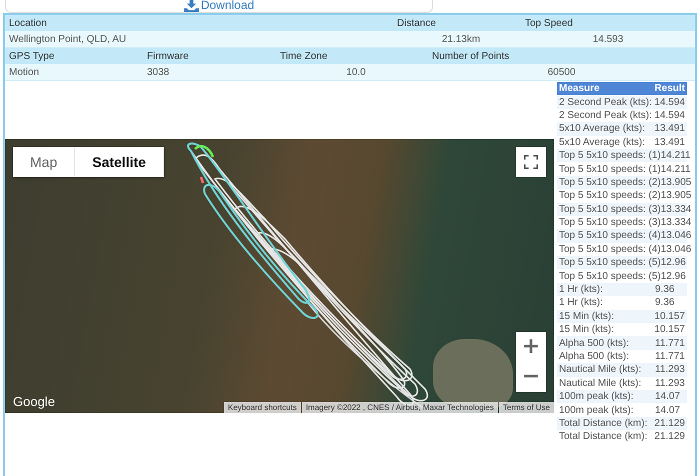 The image size is (700, 476). I want to click on fullscreen-icon, so click(531, 162).